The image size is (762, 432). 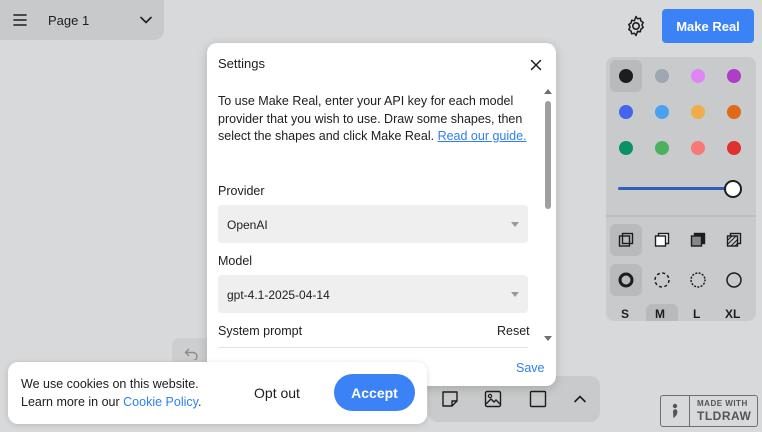 What do you see at coordinates (660, 314) in the screenshot?
I see `size-m: M` at bounding box center [660, 314].